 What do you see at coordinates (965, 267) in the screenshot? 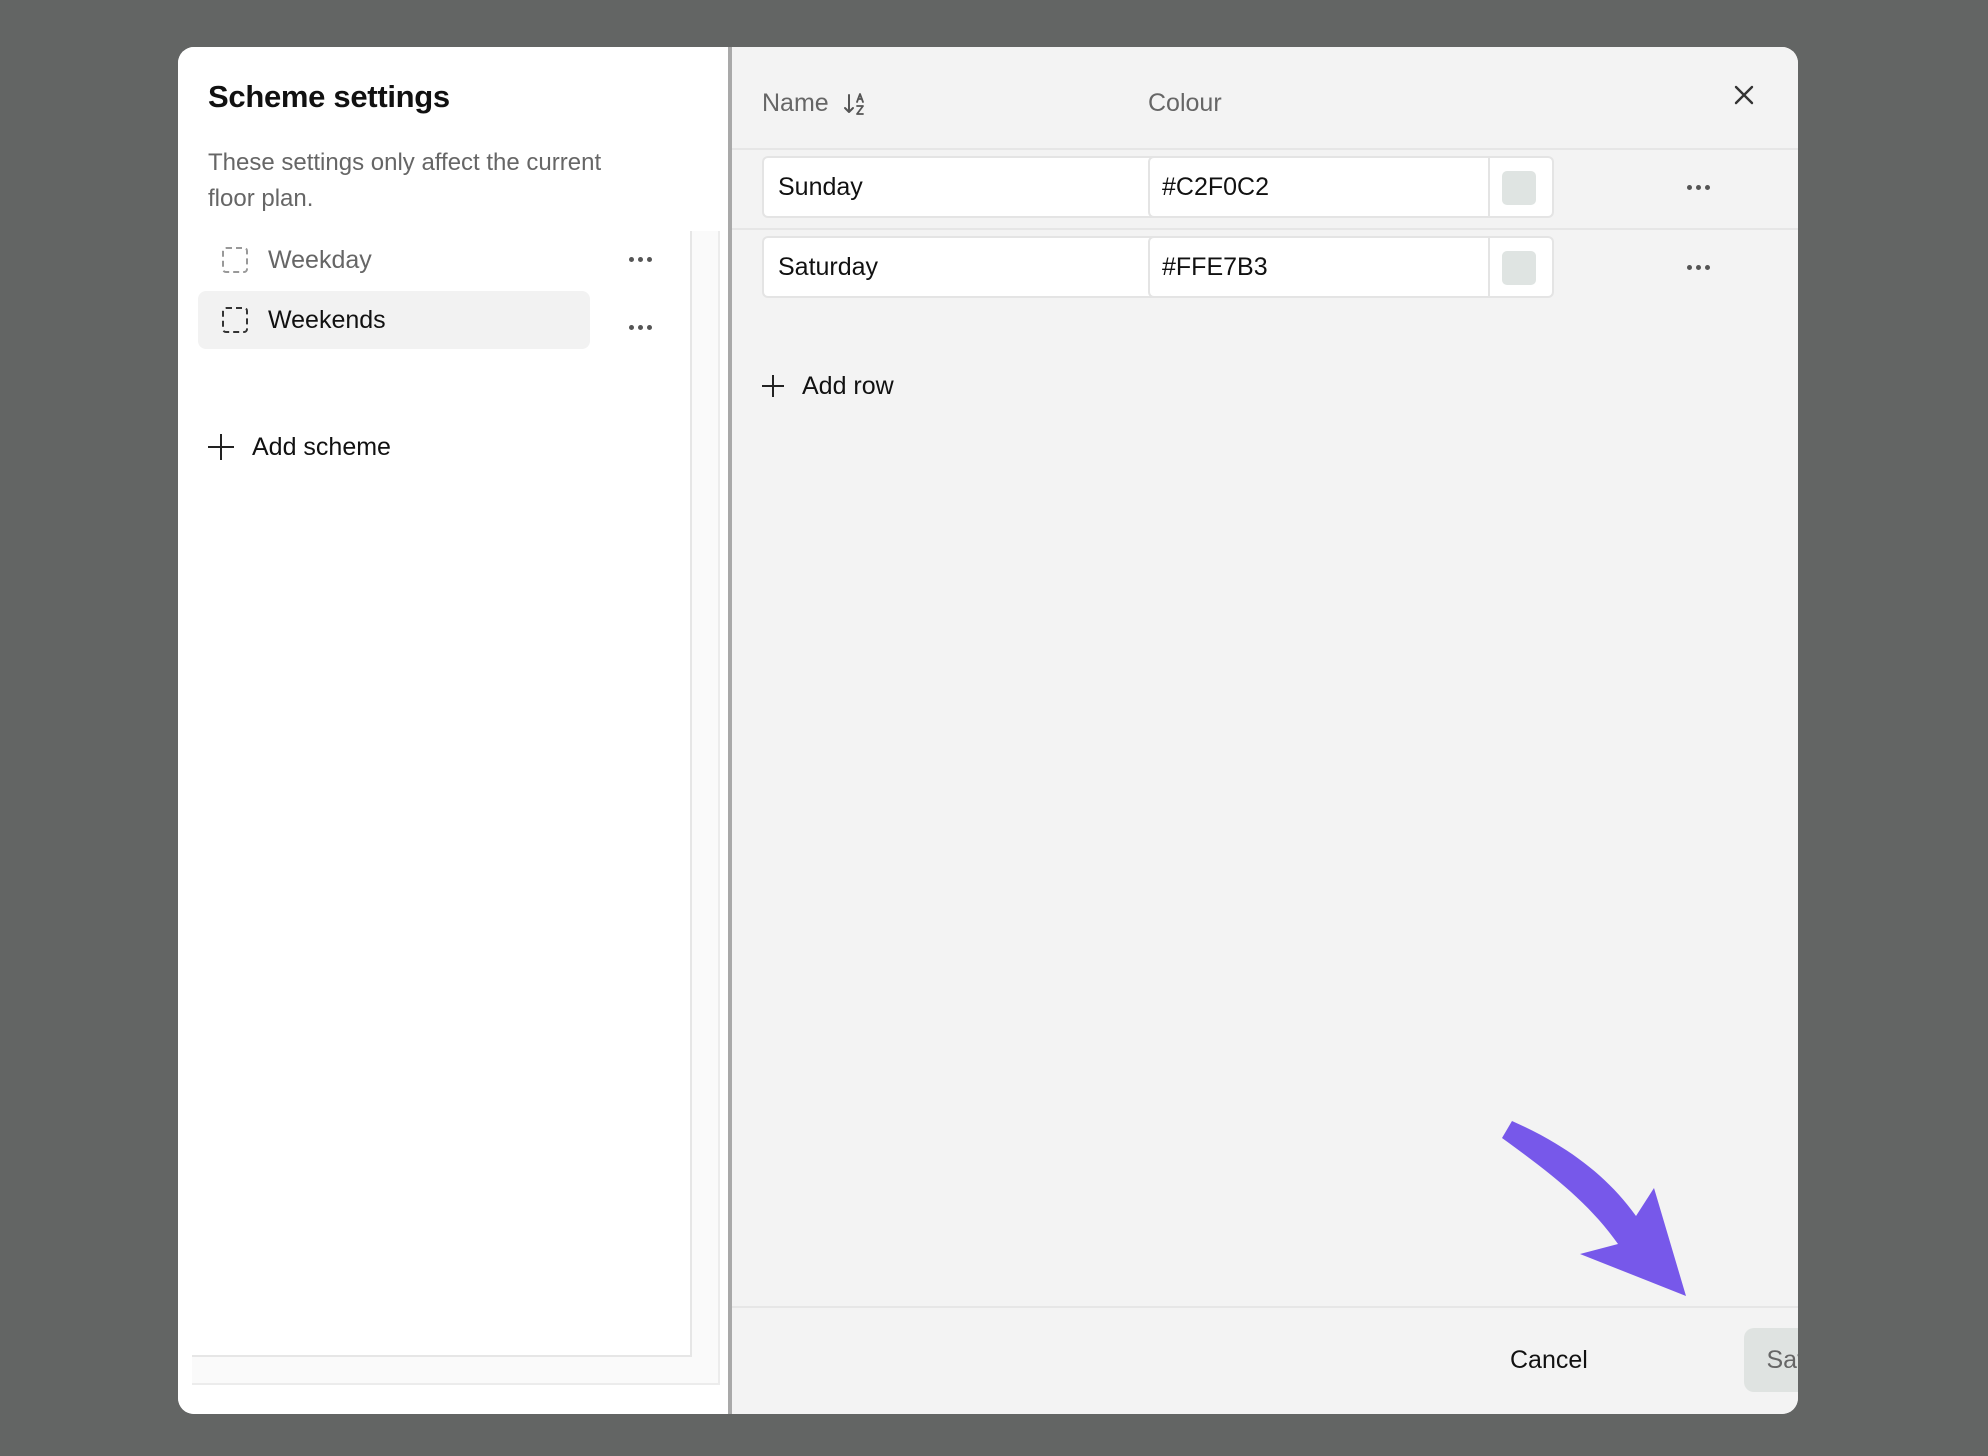
I see `row-name-input: Saturday` at bounding box center [965, 267].